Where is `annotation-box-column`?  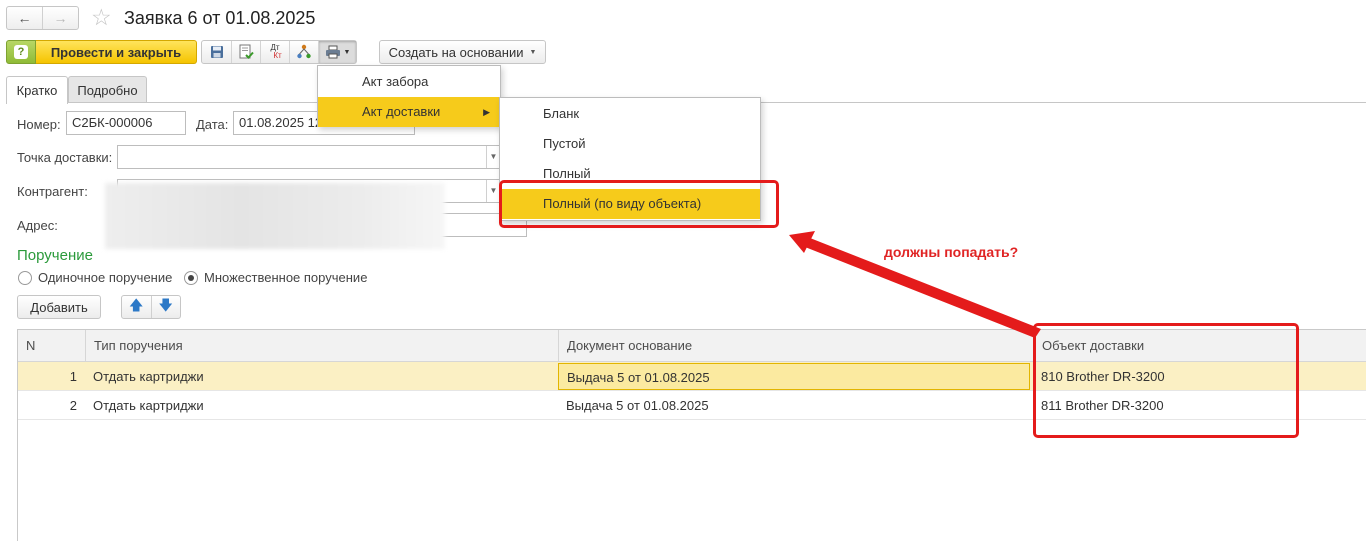
annotation-box-column is located at coordinates (1166, 380).